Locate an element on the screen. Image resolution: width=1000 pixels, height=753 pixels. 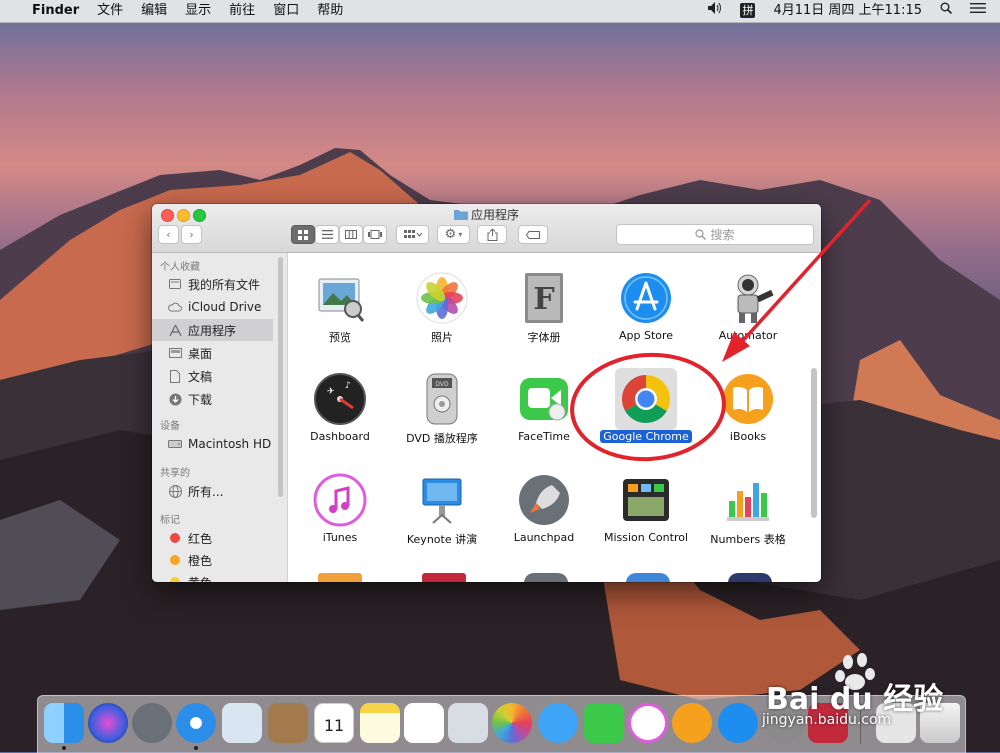
app-dashboard: ✈ ♪ Dashboard is located at coordinates (340, 407).